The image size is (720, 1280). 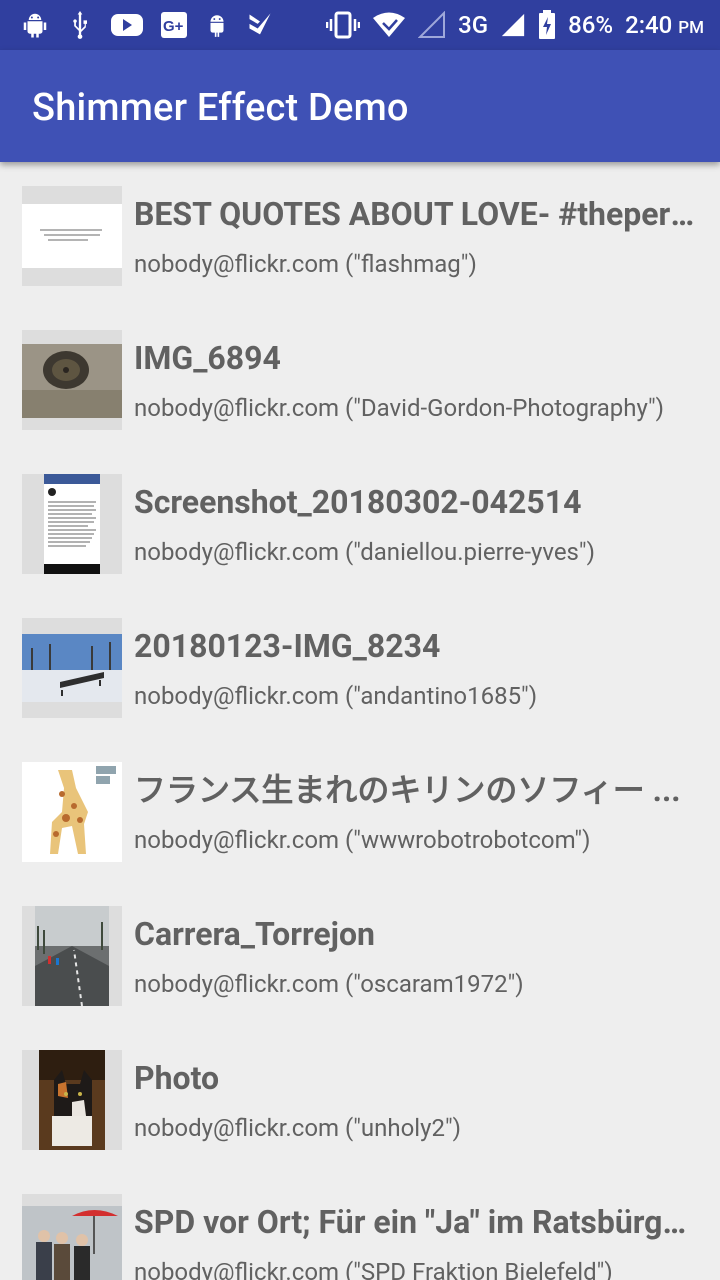 What do you see at coordinates (547, 25) in the screenshot?
I see `battery-charging-icon` at bounding box center [547, 25].